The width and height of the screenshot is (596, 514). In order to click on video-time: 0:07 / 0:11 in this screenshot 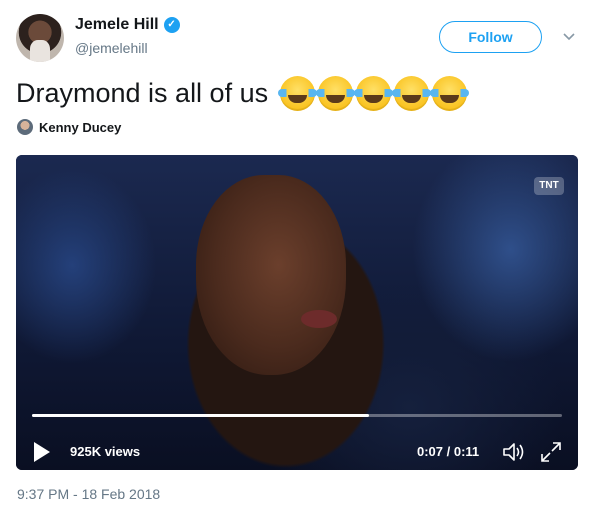, I will do `click(448, 451)`.